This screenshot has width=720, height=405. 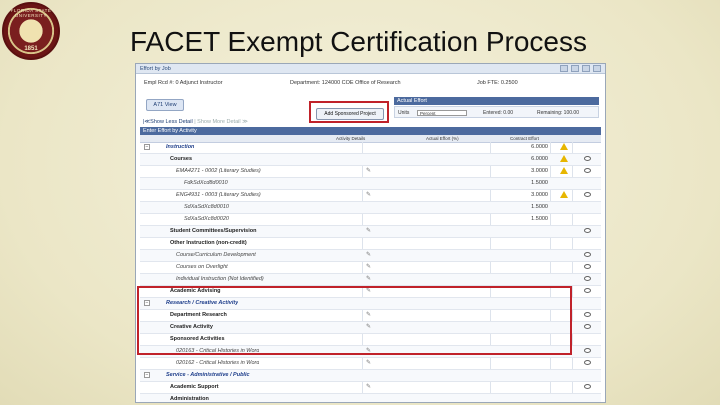 What do you see at coordinates (351, 138) in the screenshot?
I see `col-activity-details: Activity Details` at bounding box center [351, 138].